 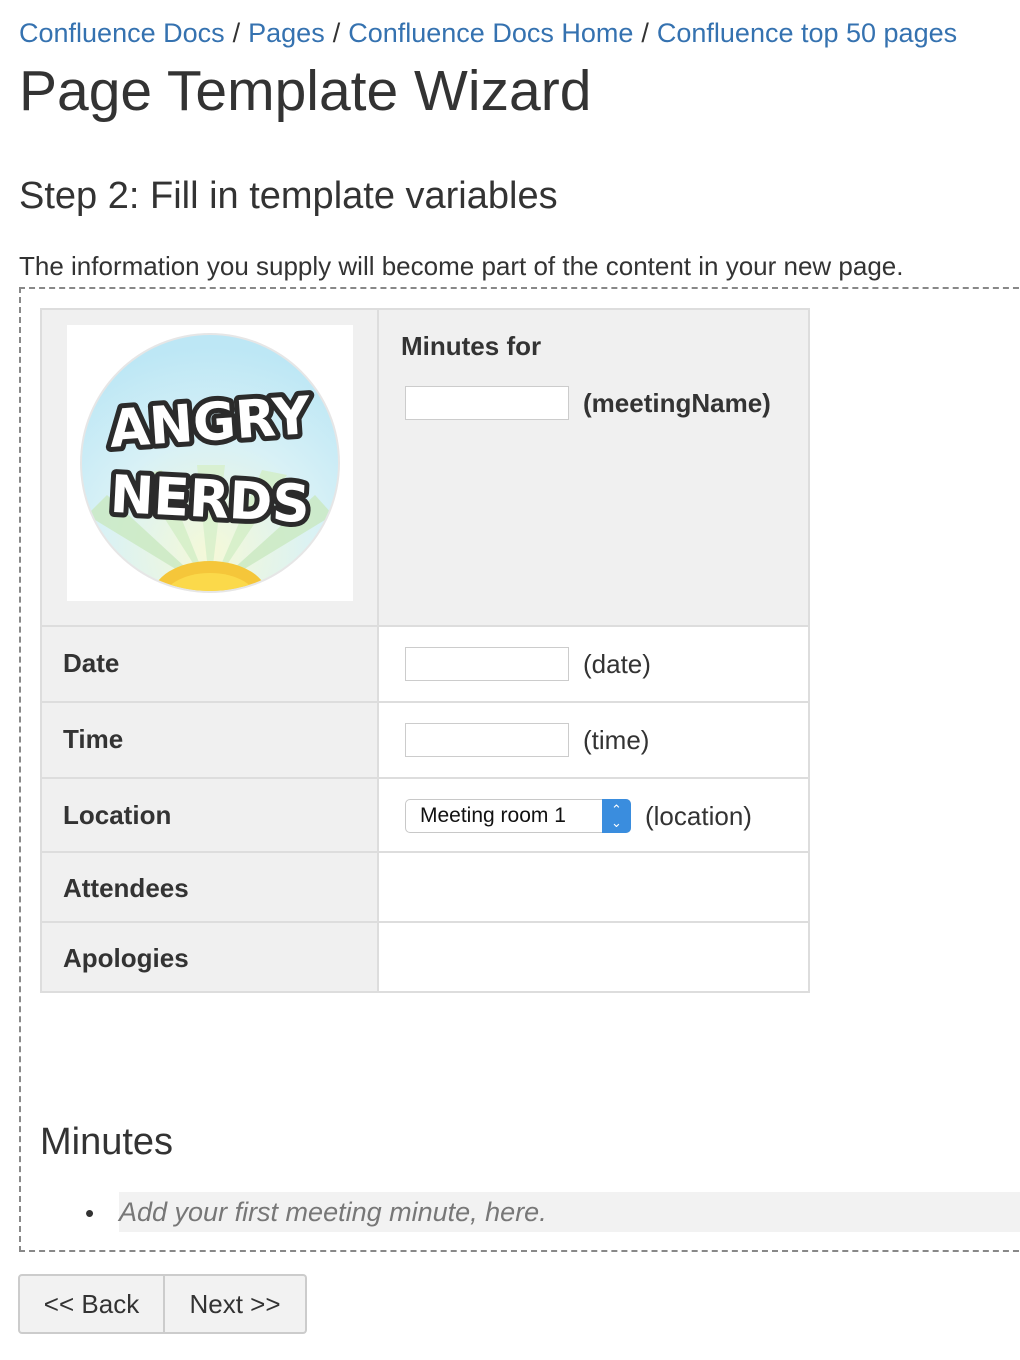 I want to click on time-value-cell: (time), so click(x=593, y=740).